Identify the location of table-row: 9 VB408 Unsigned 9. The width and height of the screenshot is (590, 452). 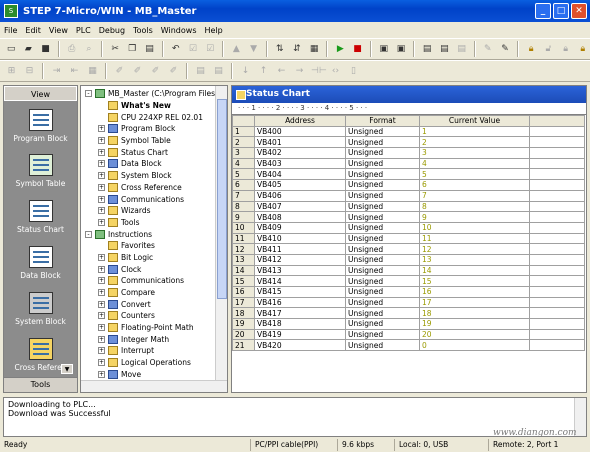
(408, 217).